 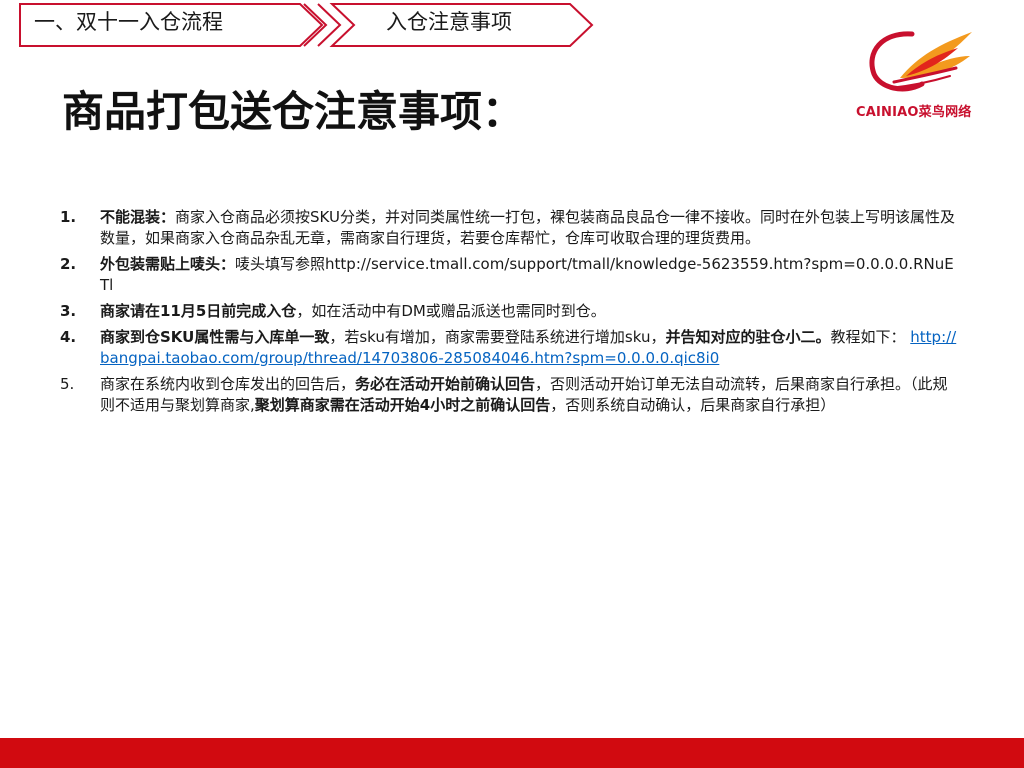 What do you see at coordinates (497, 337) in the screenshot?
I see `item-text: ，若sku有增加，商家需要登陆系统进行增加sku，` at bounding box center [497, 337].